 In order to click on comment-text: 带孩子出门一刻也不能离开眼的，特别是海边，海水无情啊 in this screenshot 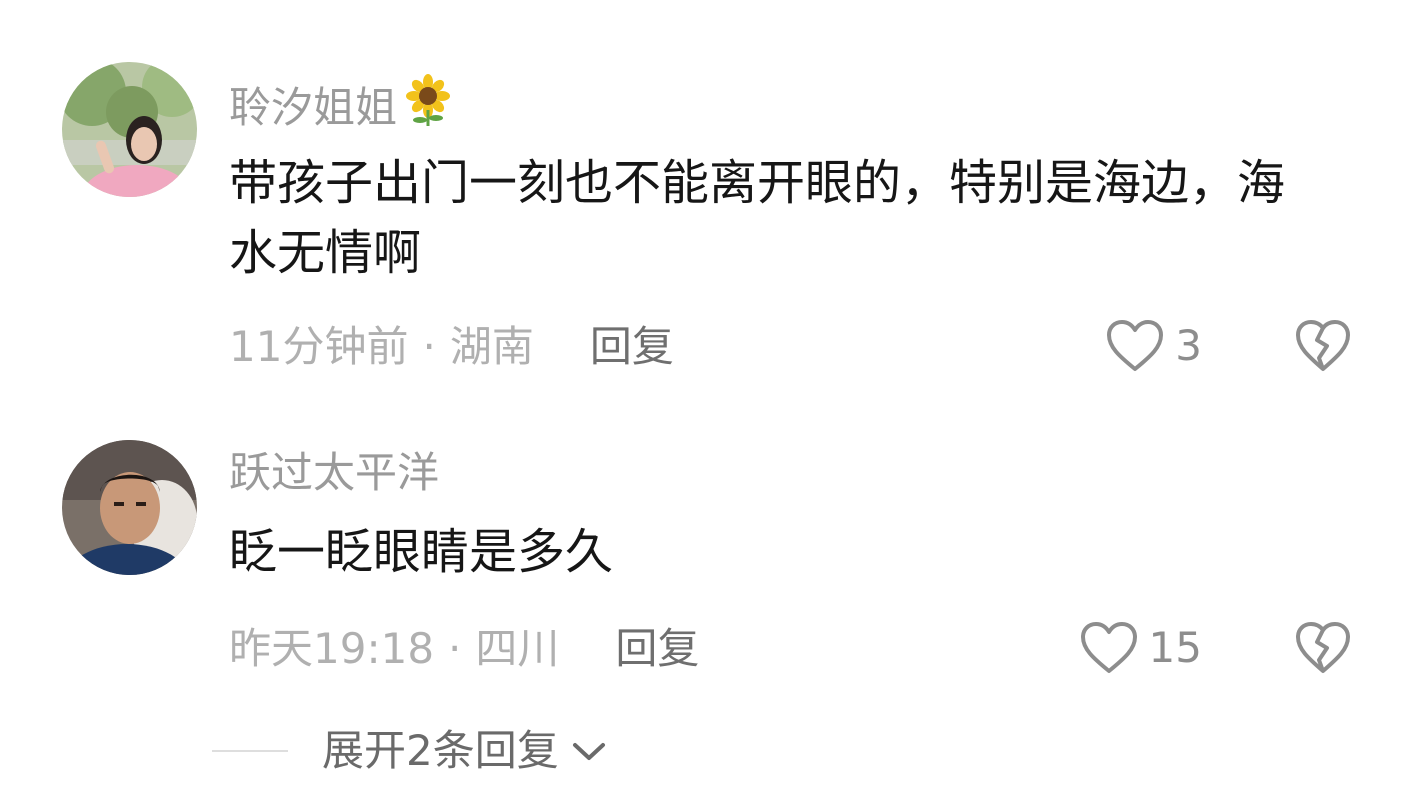, I will do `click(757, 218)`.